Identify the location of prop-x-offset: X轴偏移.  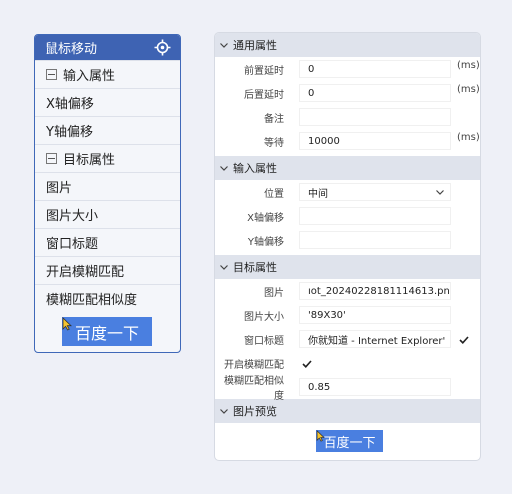
(347, 216).